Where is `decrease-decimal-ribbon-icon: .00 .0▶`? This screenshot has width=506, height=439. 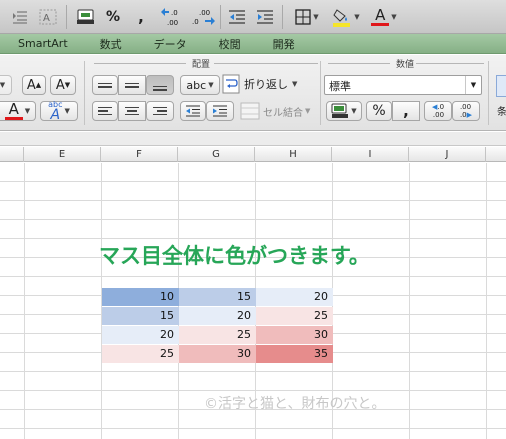
decrease-decimal-ribbon-icon: .00 .0▶ is located at coordinates (466, 111).